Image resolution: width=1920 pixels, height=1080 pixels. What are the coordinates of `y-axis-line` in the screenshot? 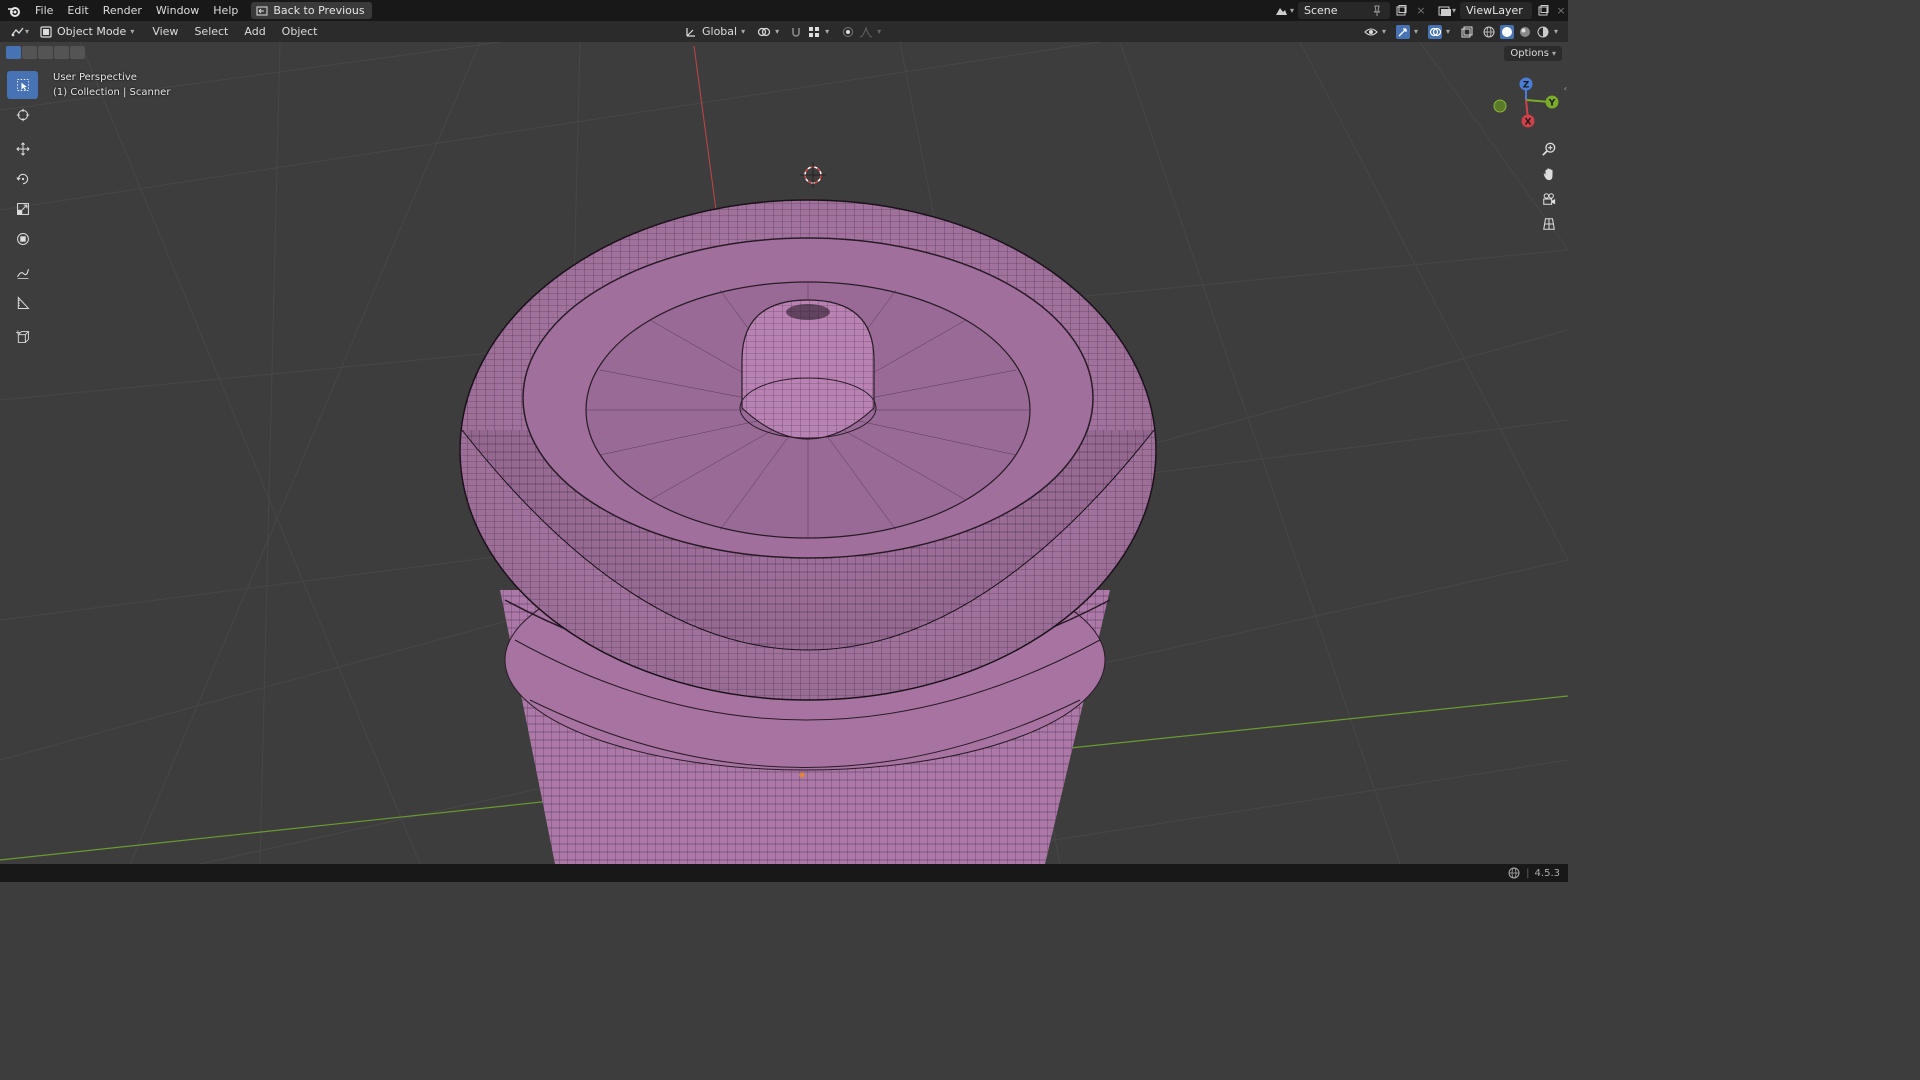 It's located at (280, 830).